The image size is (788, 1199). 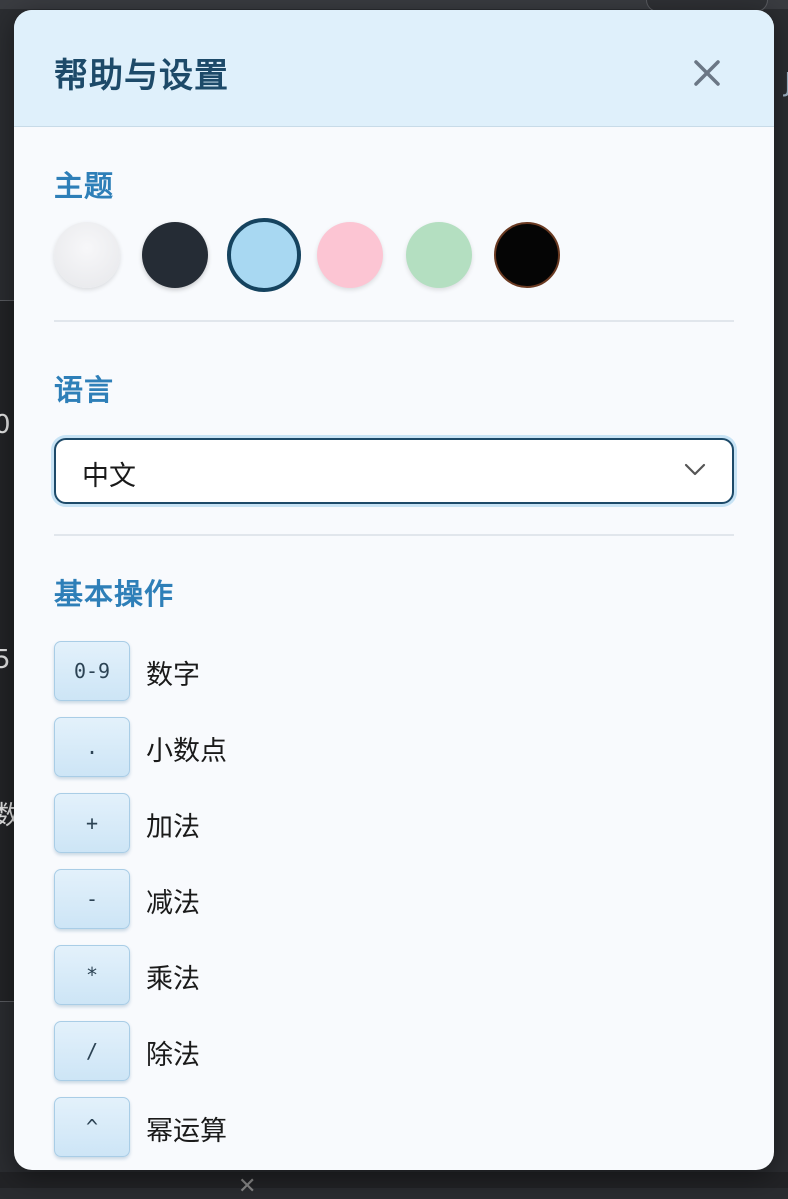 I want to click on operation-row: 0-9 数字, so click(x=394, y=671).